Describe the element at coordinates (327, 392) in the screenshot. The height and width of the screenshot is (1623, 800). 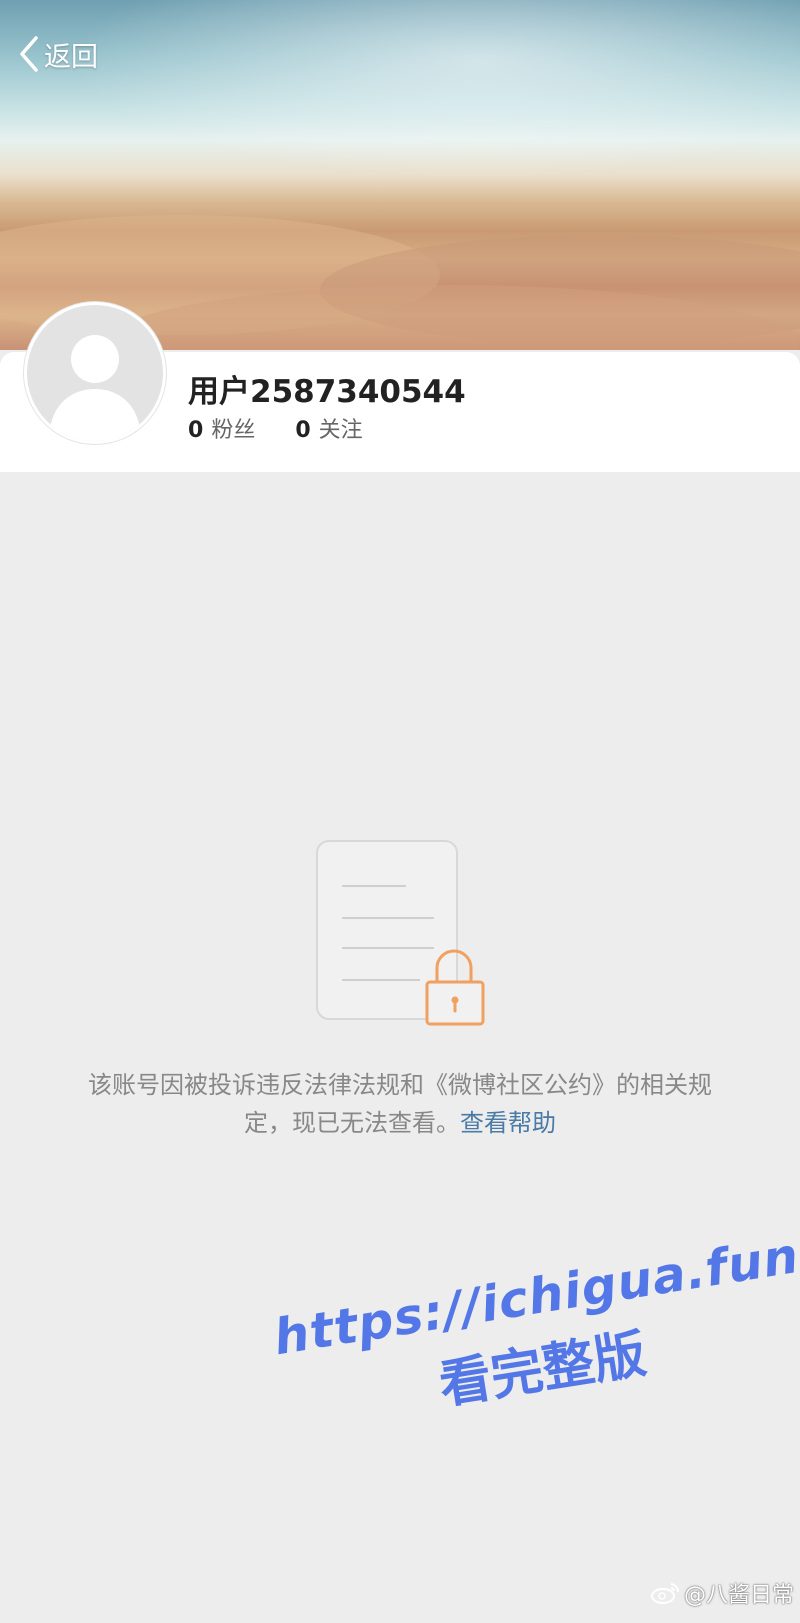
I see `username: 用户2587340544` at that location.